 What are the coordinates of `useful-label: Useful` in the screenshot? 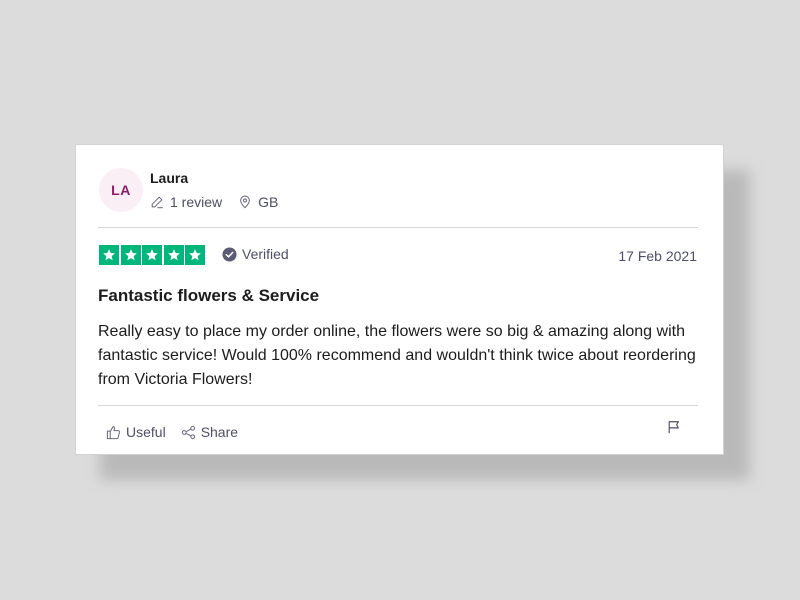 It's located at (146, 432).